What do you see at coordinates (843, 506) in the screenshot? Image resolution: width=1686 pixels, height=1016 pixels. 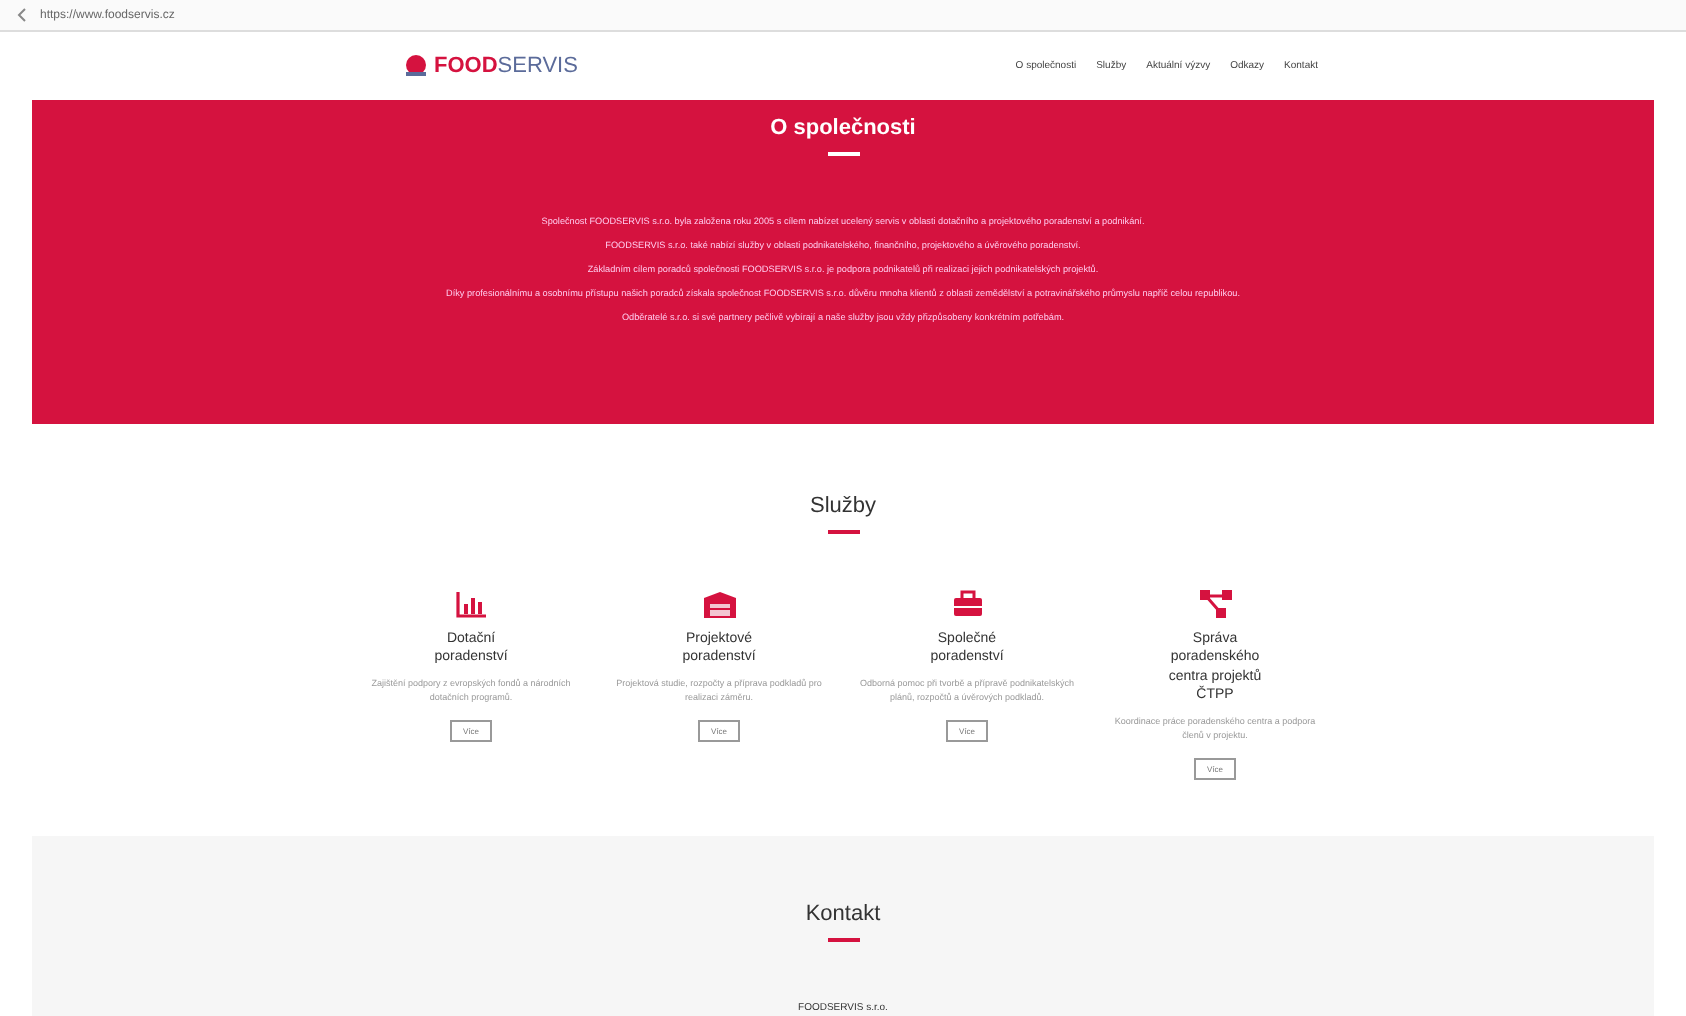 I see `section-title: Služby` at bounding box center [843, 506].